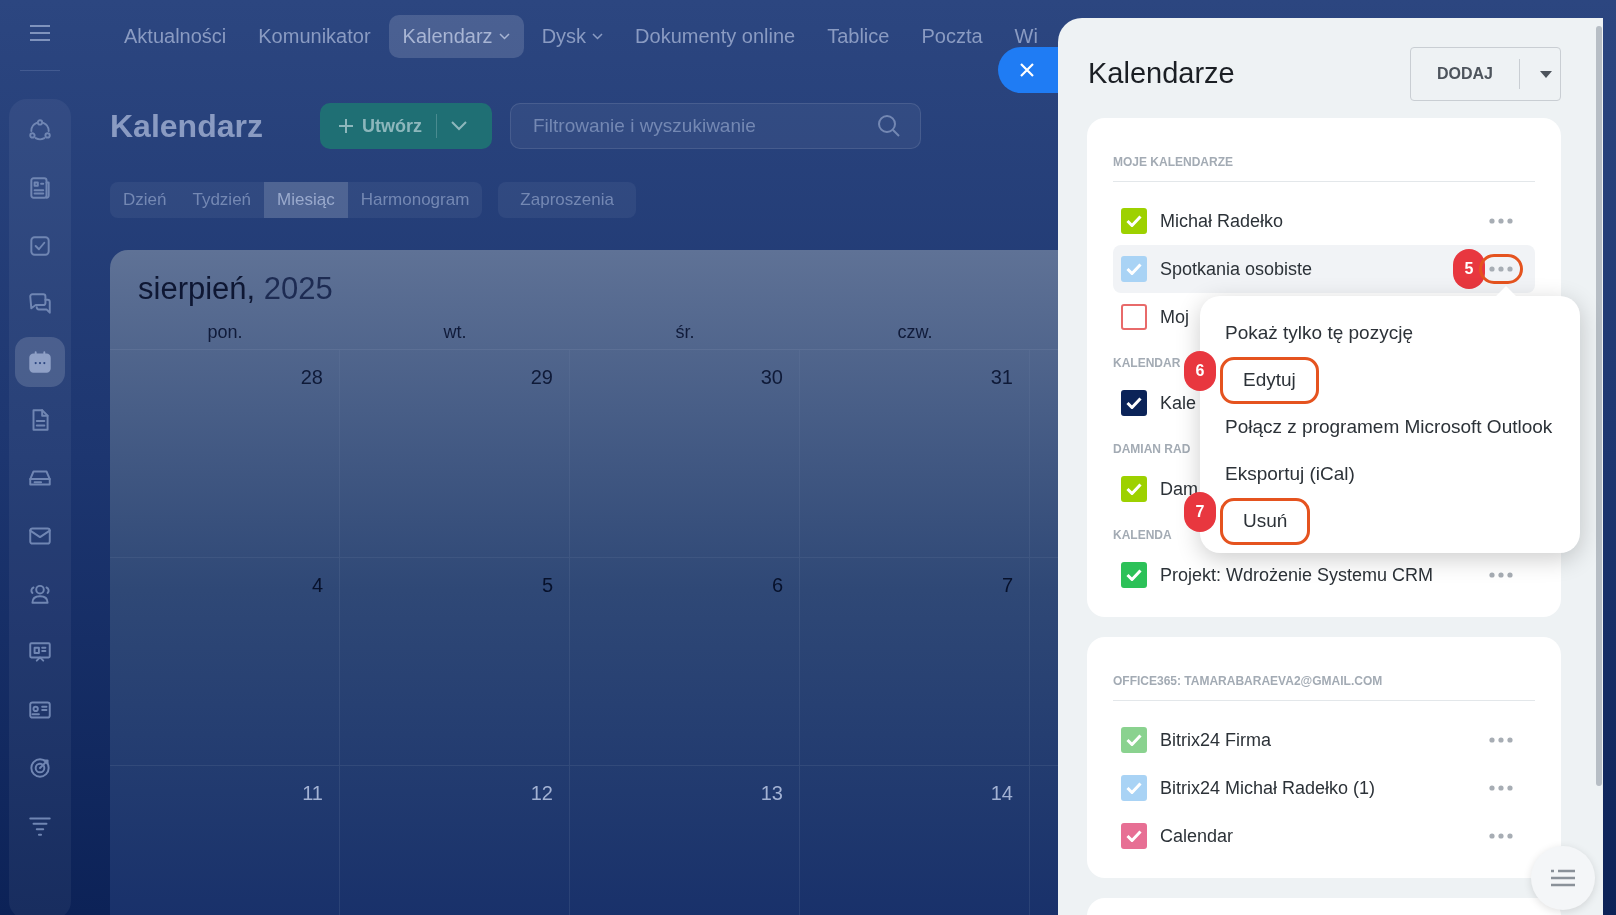  What do you see at coordinates (1269, 380) in the screenshot?
I see `menu-item: Edytuj` at bounding box center [1269, 380].